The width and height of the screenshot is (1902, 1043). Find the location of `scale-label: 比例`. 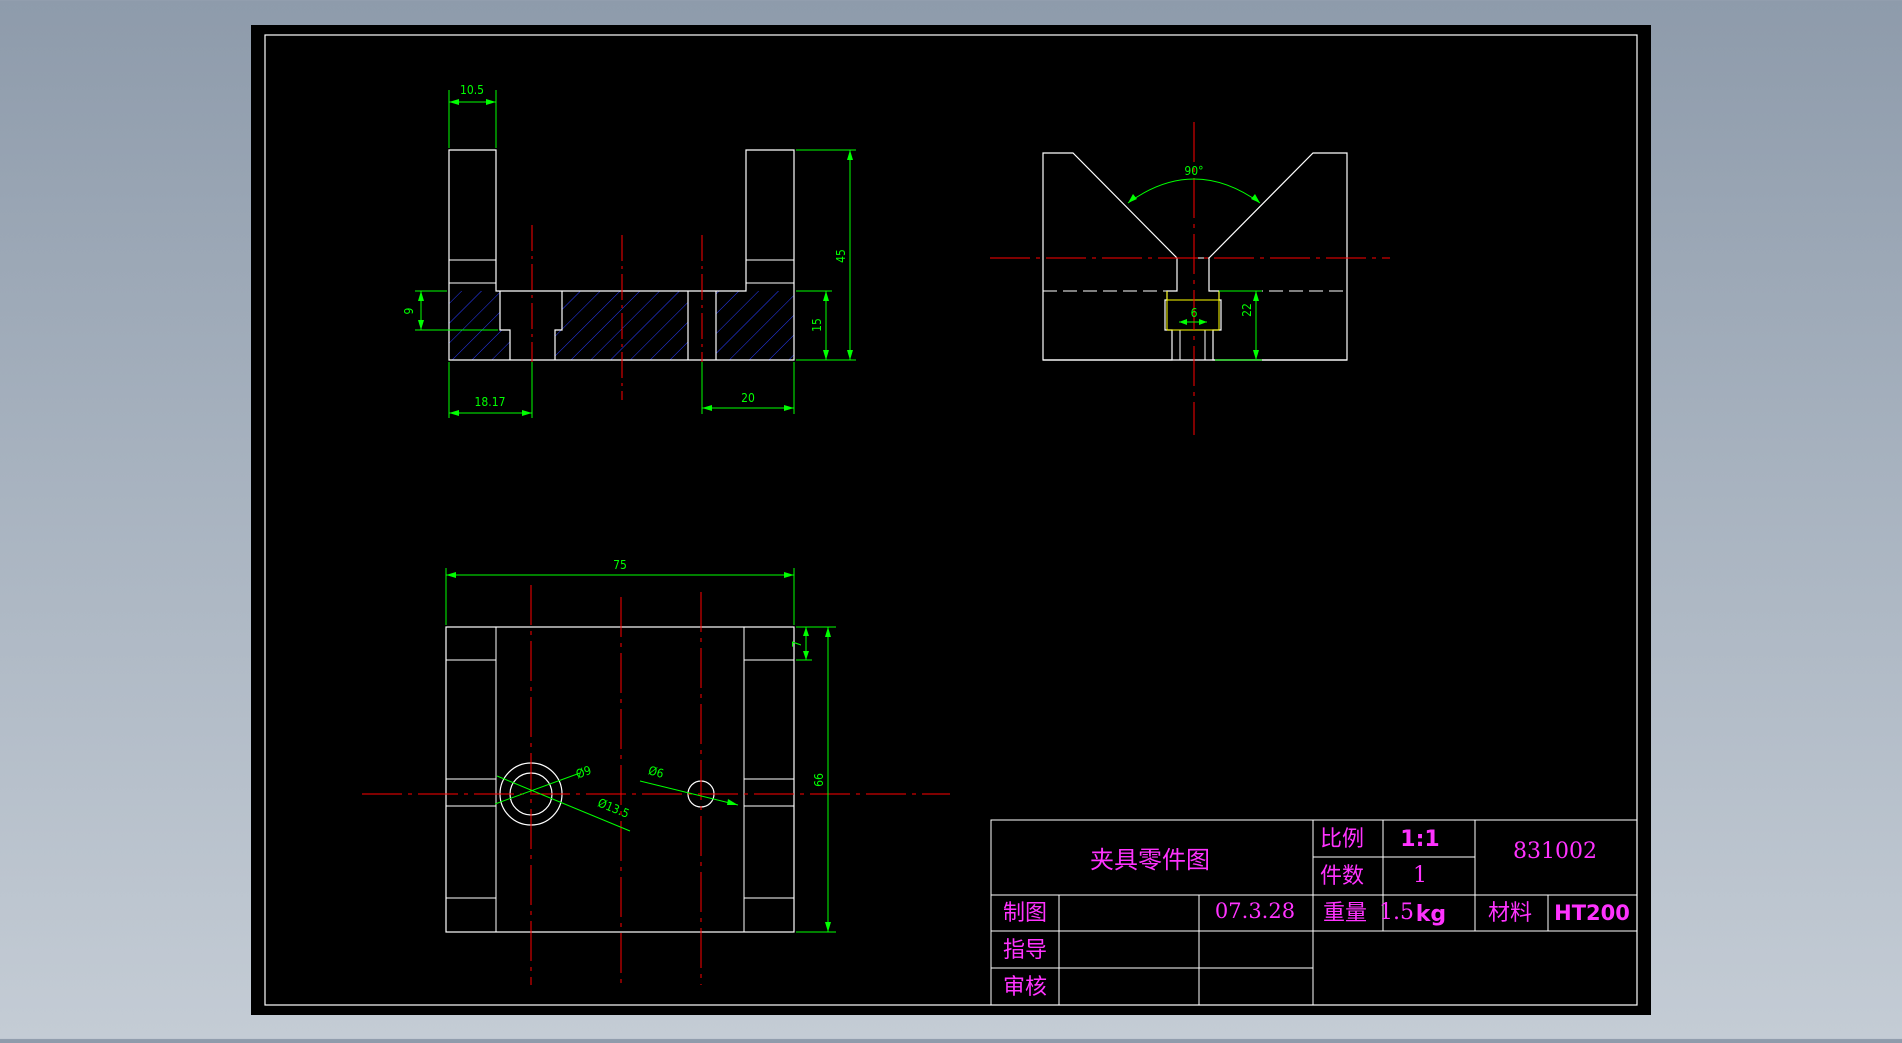

scale-label: 比例 is located at coordinates (1342, 839).